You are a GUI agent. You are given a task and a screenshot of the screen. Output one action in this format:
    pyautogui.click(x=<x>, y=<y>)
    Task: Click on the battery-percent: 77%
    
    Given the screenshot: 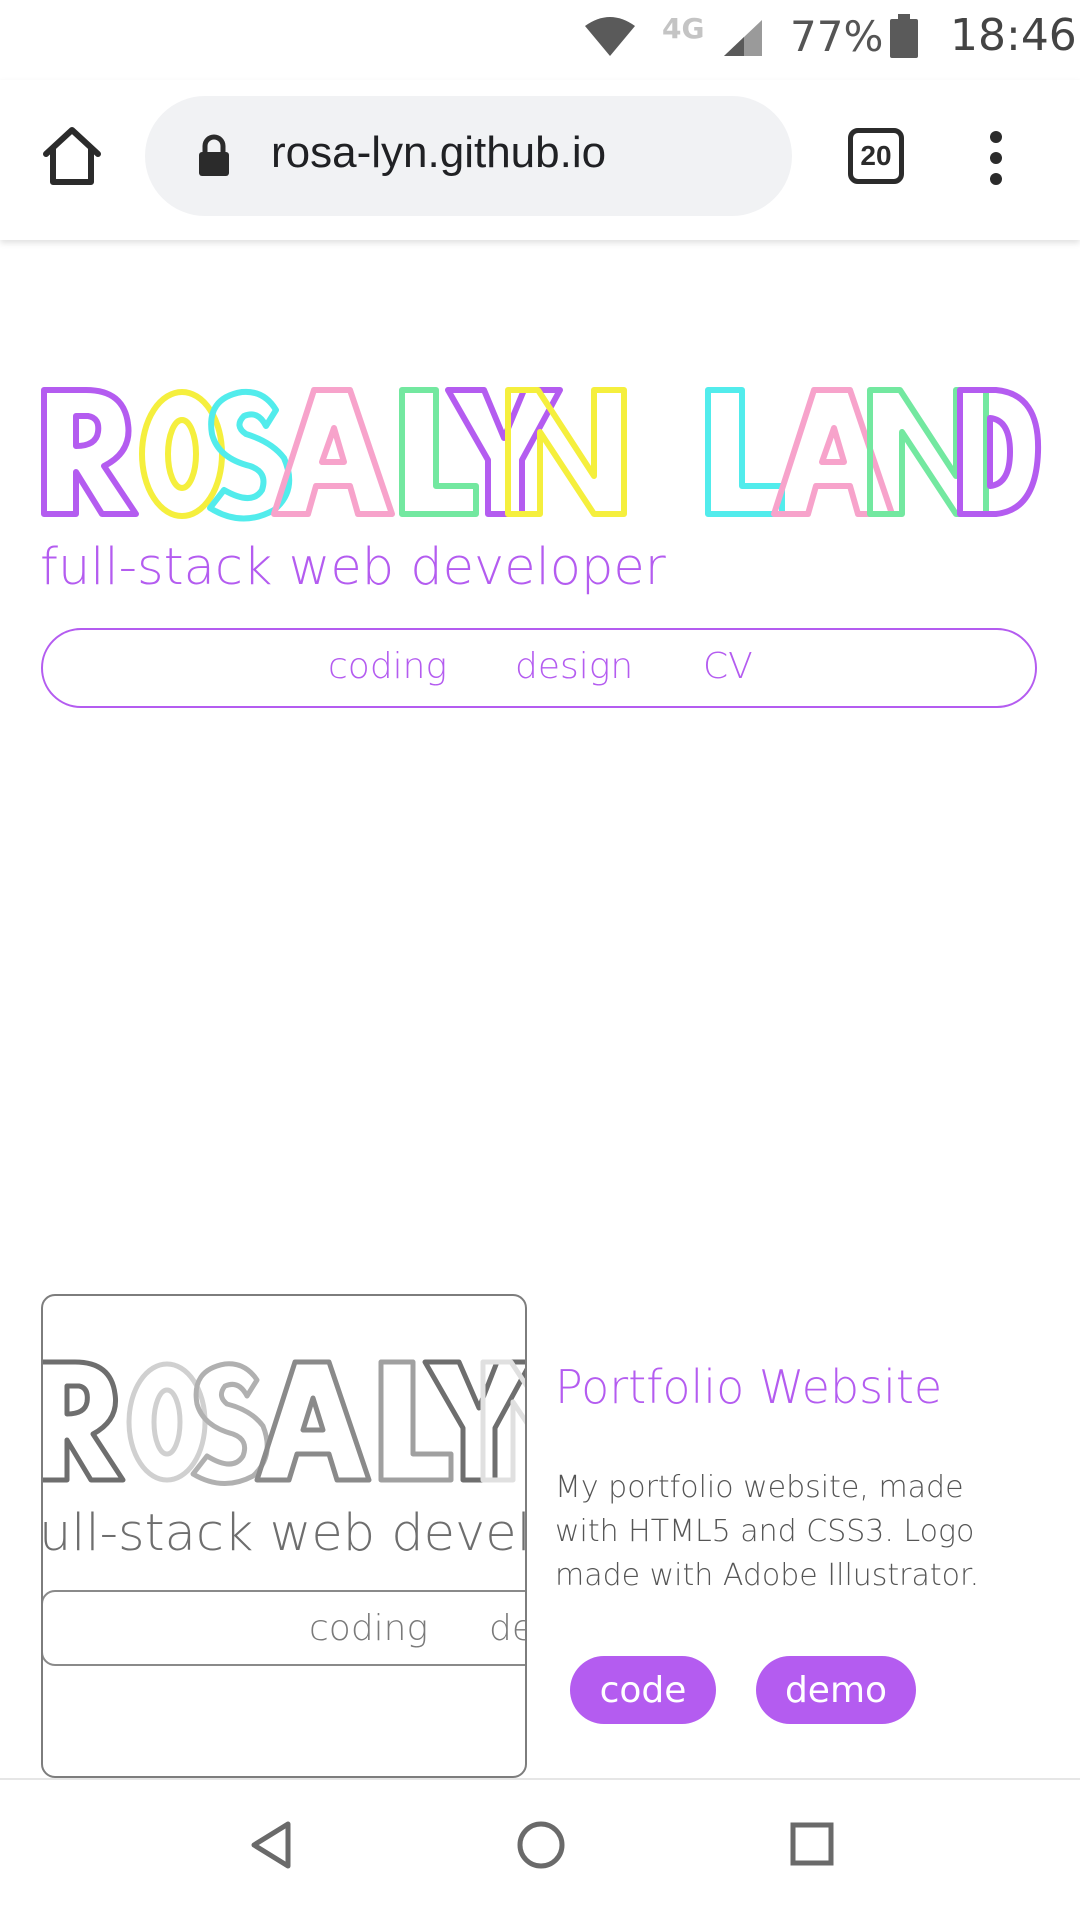 What is the action you would take?
    pyautogui.click(x=837, y=36)
    